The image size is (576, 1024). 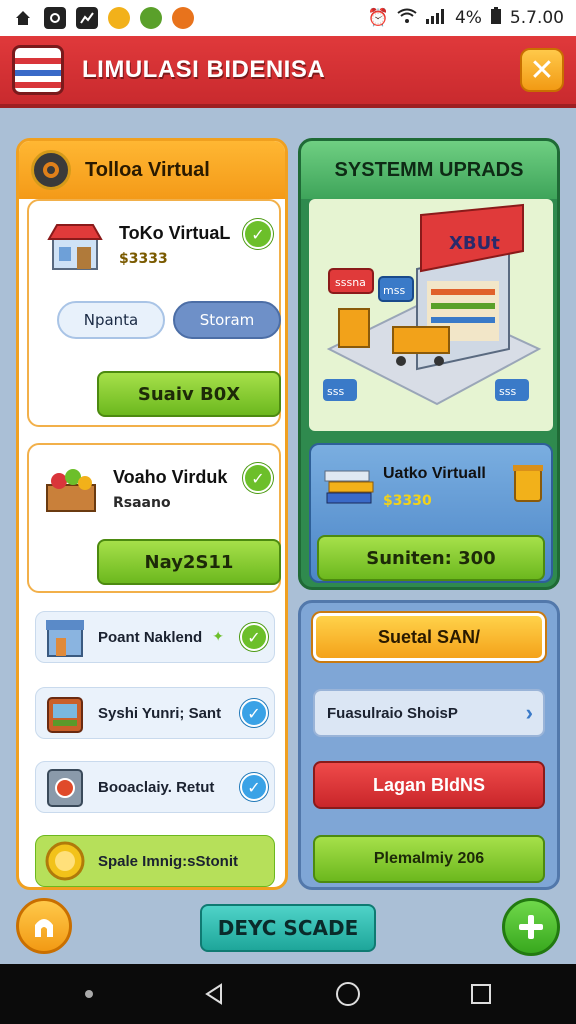 What do you see at coordinates (150, 637) in the screenshot?
I see `list-item-label: Poant Naklend` at bounding box center [150, 637].